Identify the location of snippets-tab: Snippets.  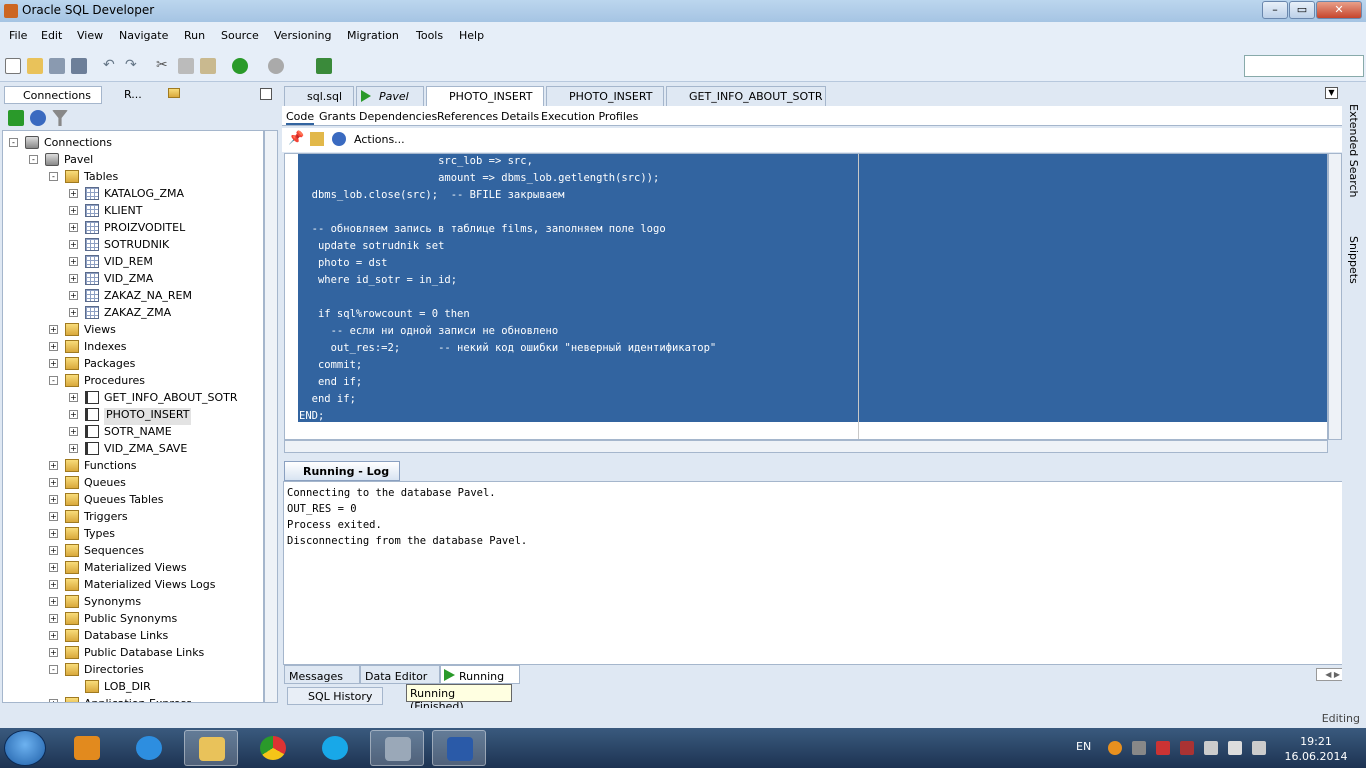
(1353, 260).